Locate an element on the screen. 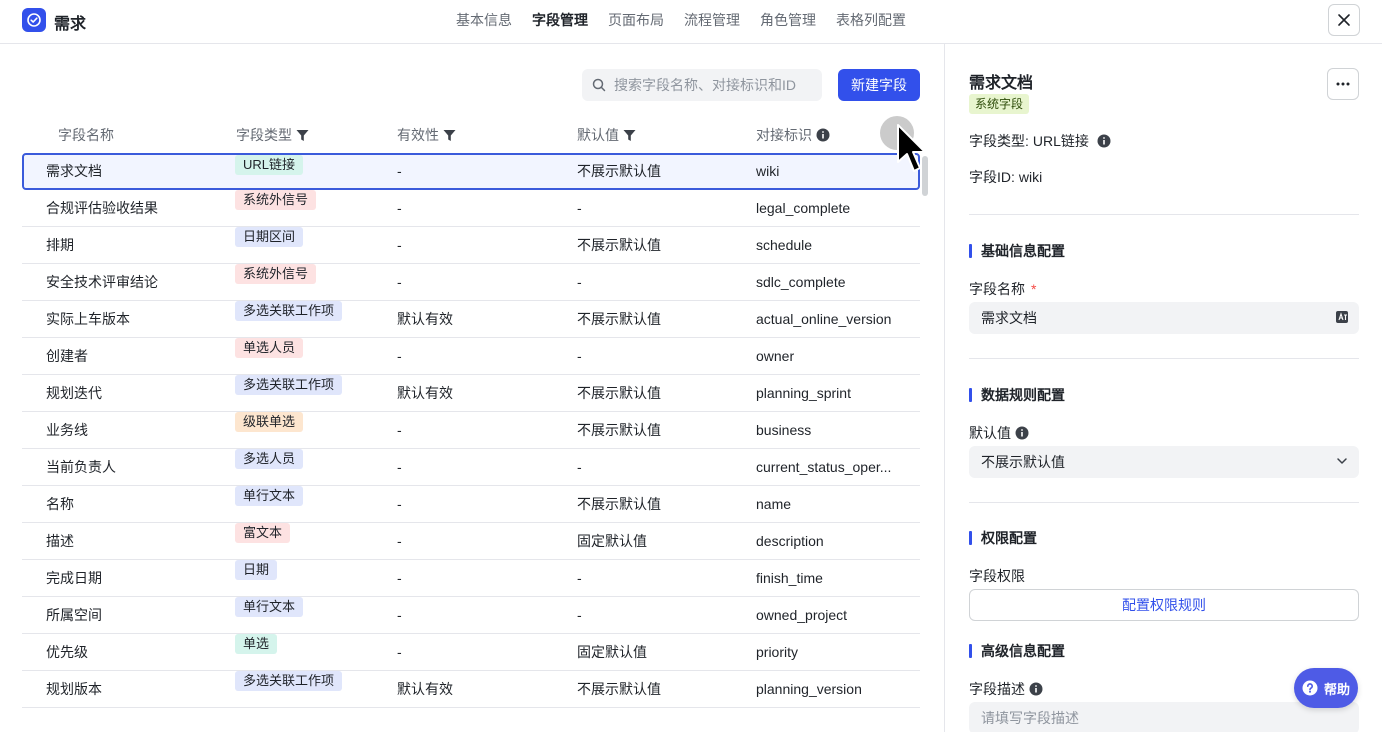  tab-4: 角色管理 is located at coordinates (788, 22).